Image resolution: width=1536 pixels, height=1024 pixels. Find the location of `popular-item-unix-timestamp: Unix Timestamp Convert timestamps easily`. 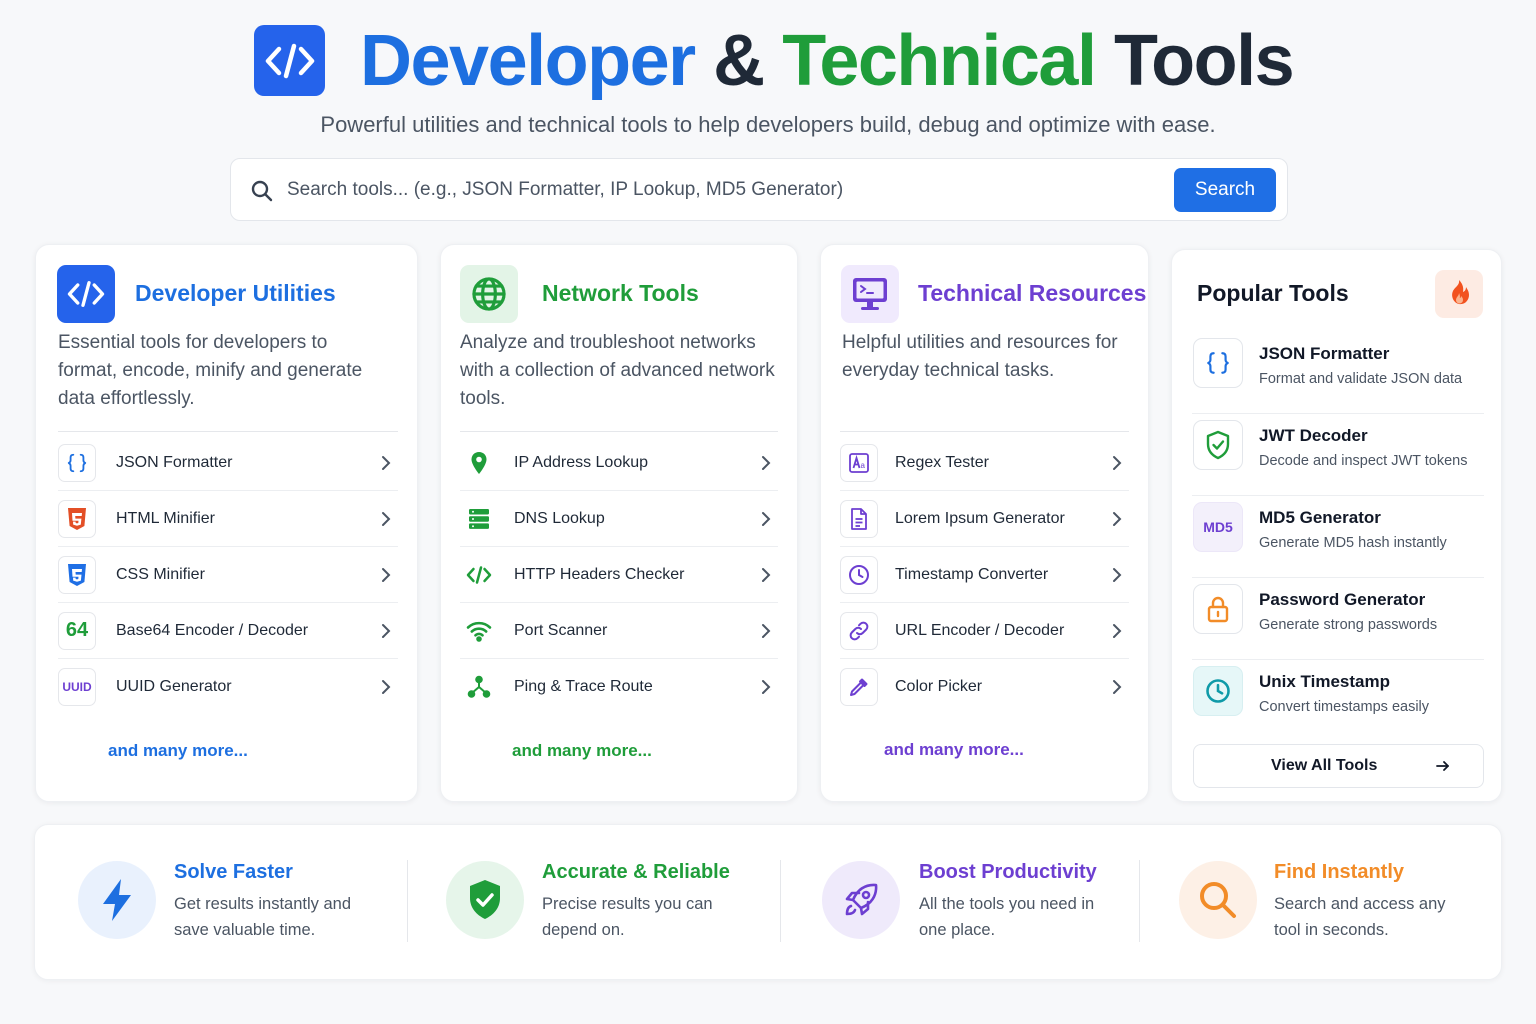

popular-item-unix-timestamp: Unix Timestamp Convert timestamps easily is located at coordinates (1338, 701).